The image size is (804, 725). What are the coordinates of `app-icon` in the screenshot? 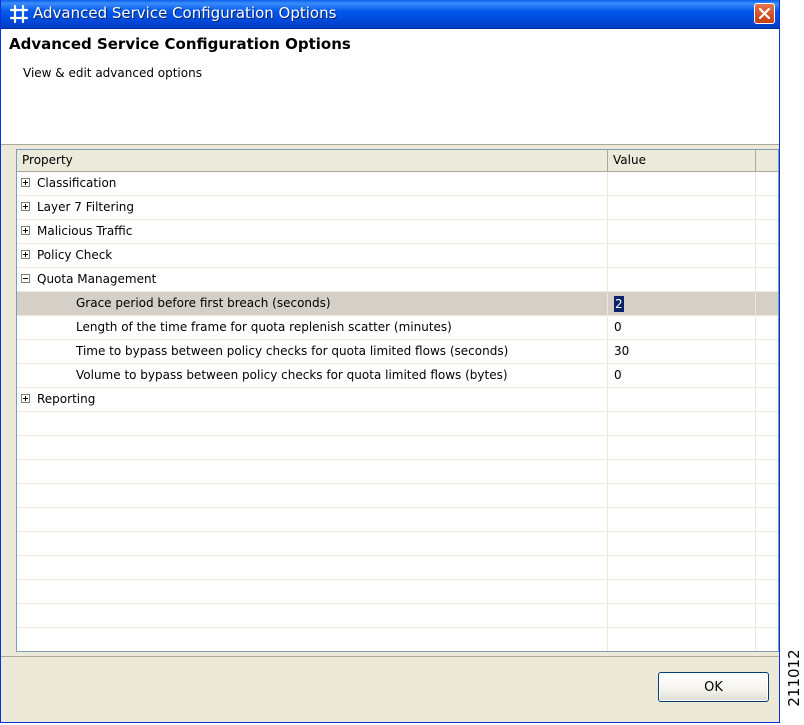 It's located at (19, 14).